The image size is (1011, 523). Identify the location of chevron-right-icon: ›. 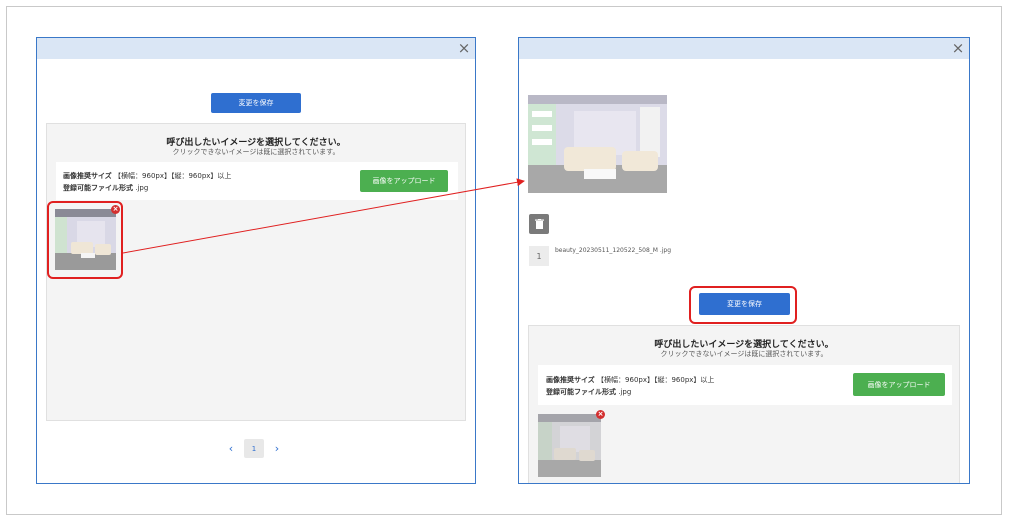
(277, 448).